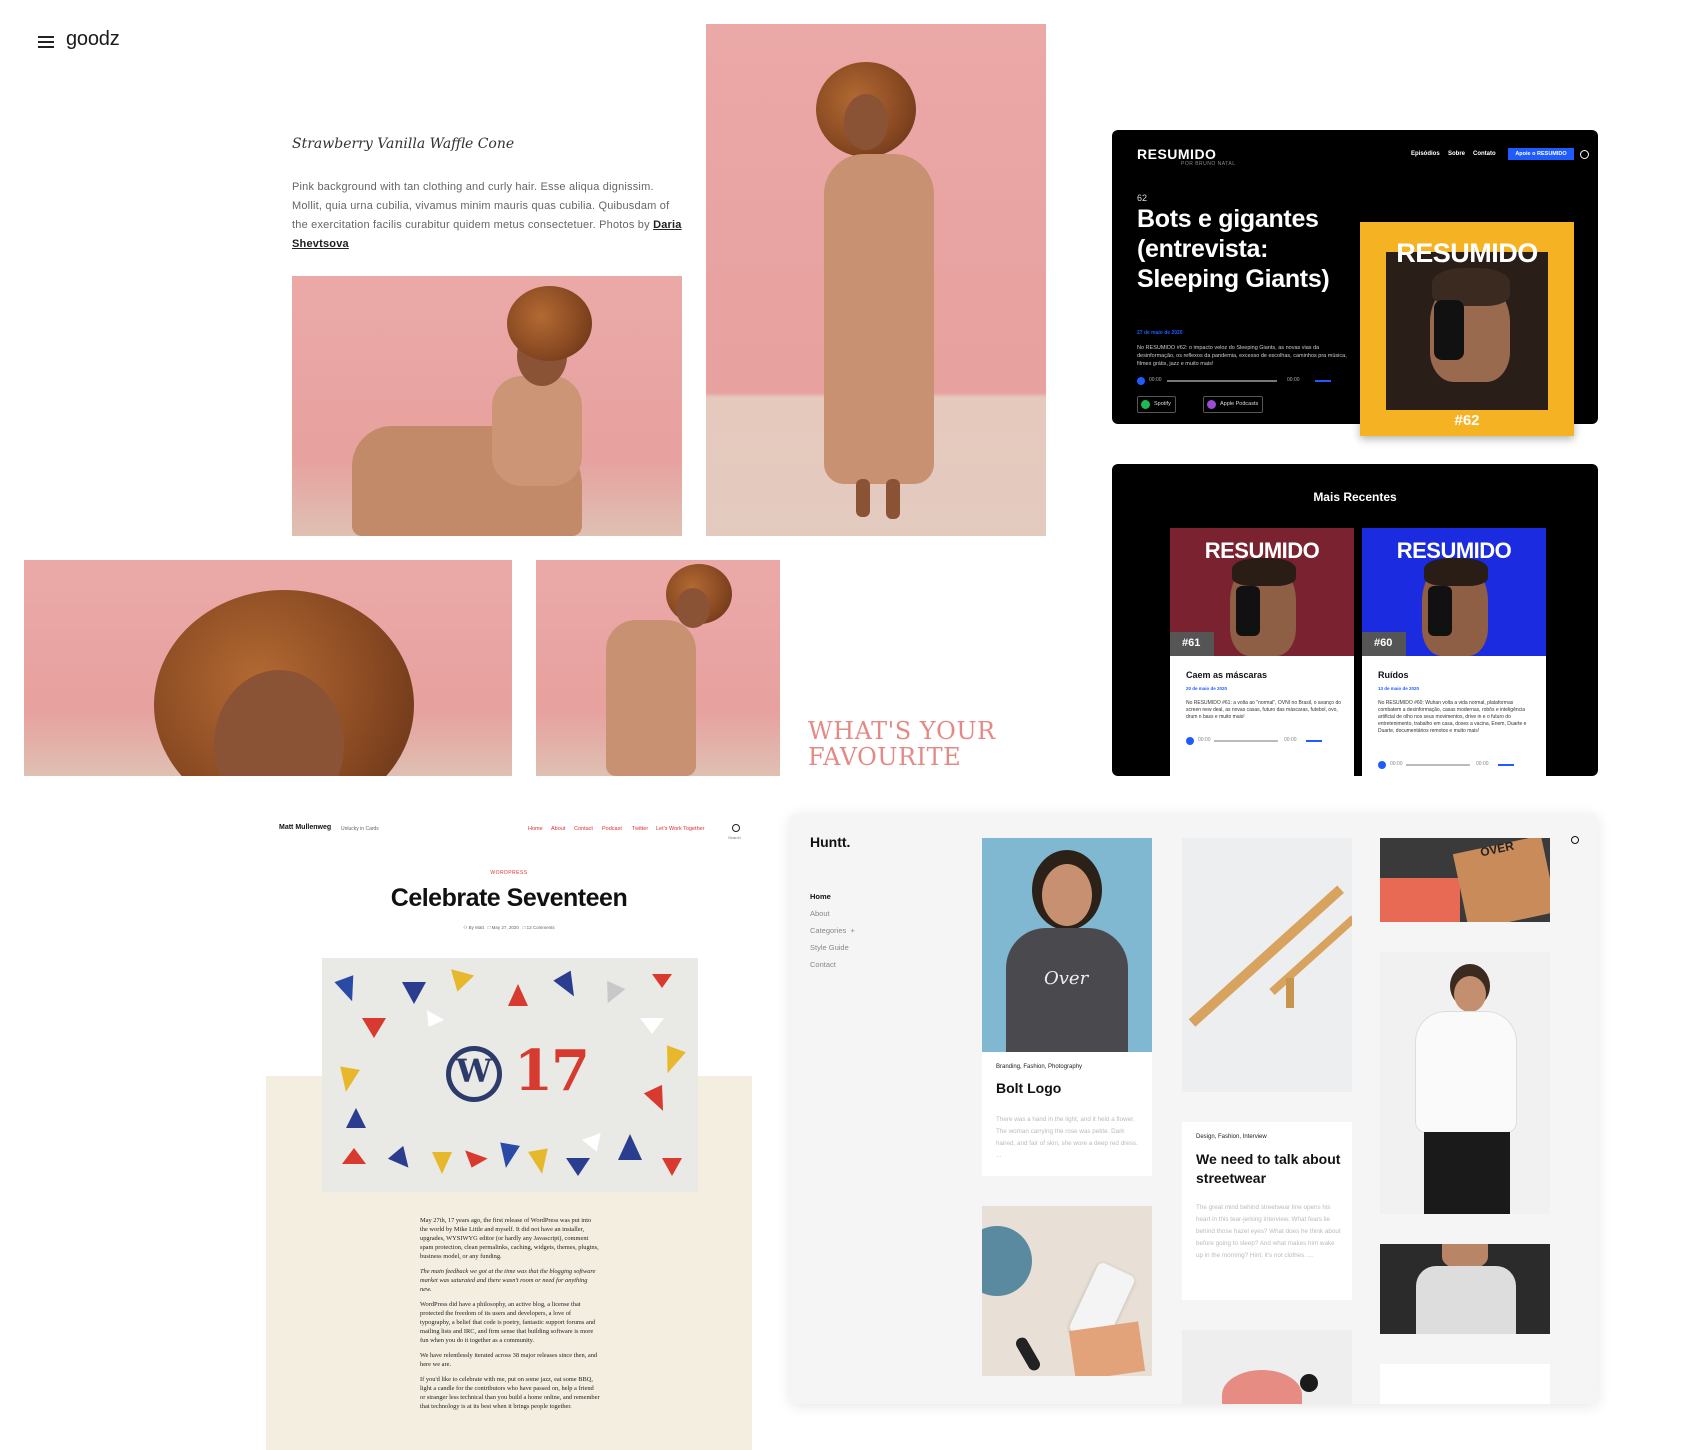  Describe the element at coordinates (509, 873) in the screenshot. I see `post-category: WORDPRESS` at that location.